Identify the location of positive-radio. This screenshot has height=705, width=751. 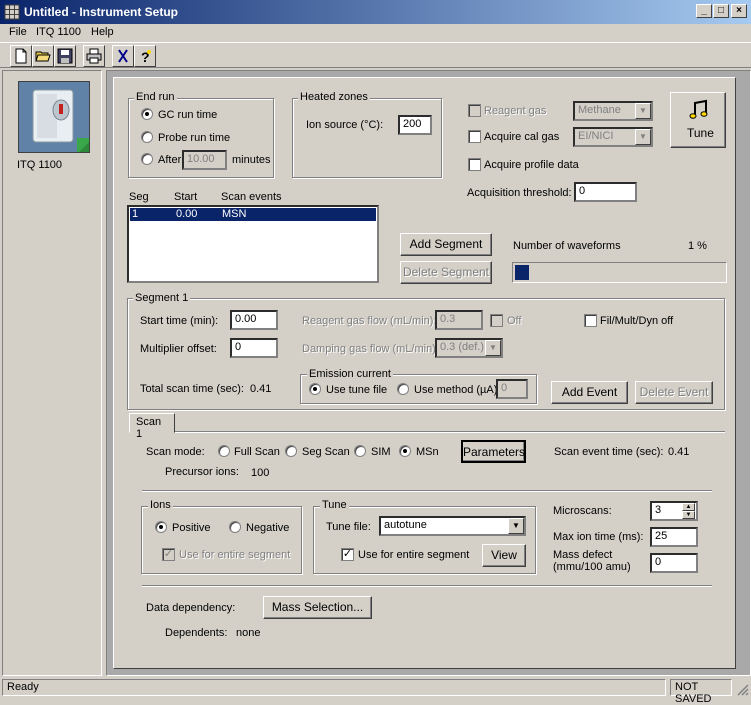
(161, 527).